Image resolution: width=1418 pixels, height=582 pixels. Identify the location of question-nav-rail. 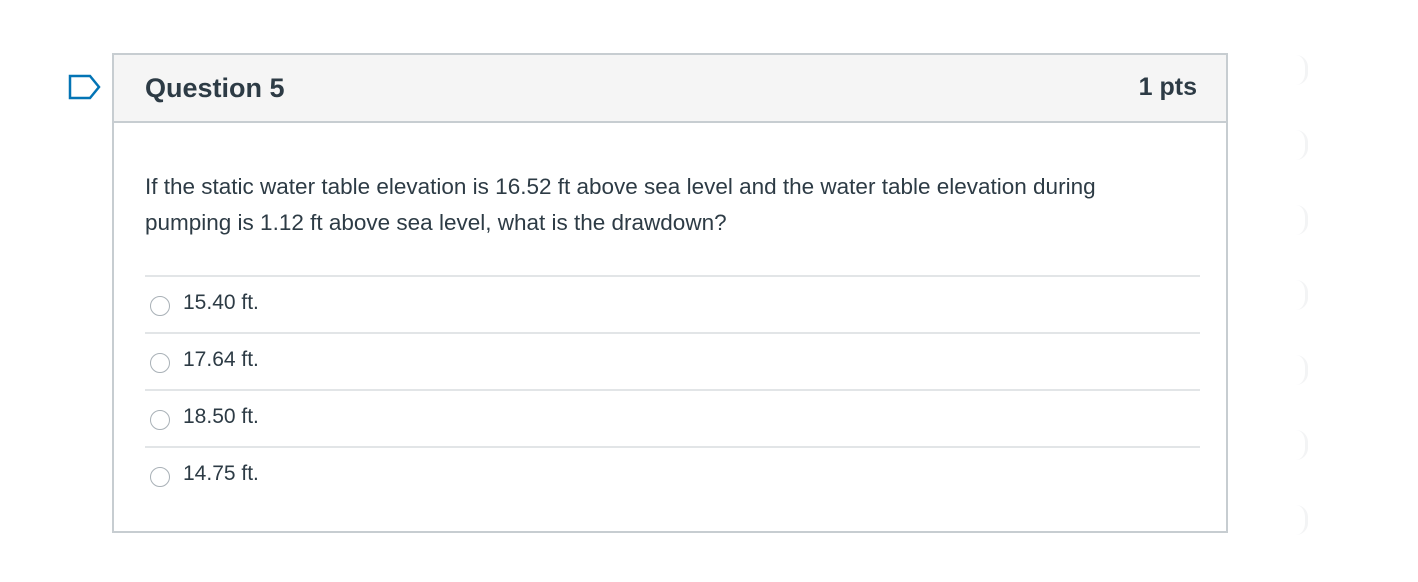
(1306, 291).